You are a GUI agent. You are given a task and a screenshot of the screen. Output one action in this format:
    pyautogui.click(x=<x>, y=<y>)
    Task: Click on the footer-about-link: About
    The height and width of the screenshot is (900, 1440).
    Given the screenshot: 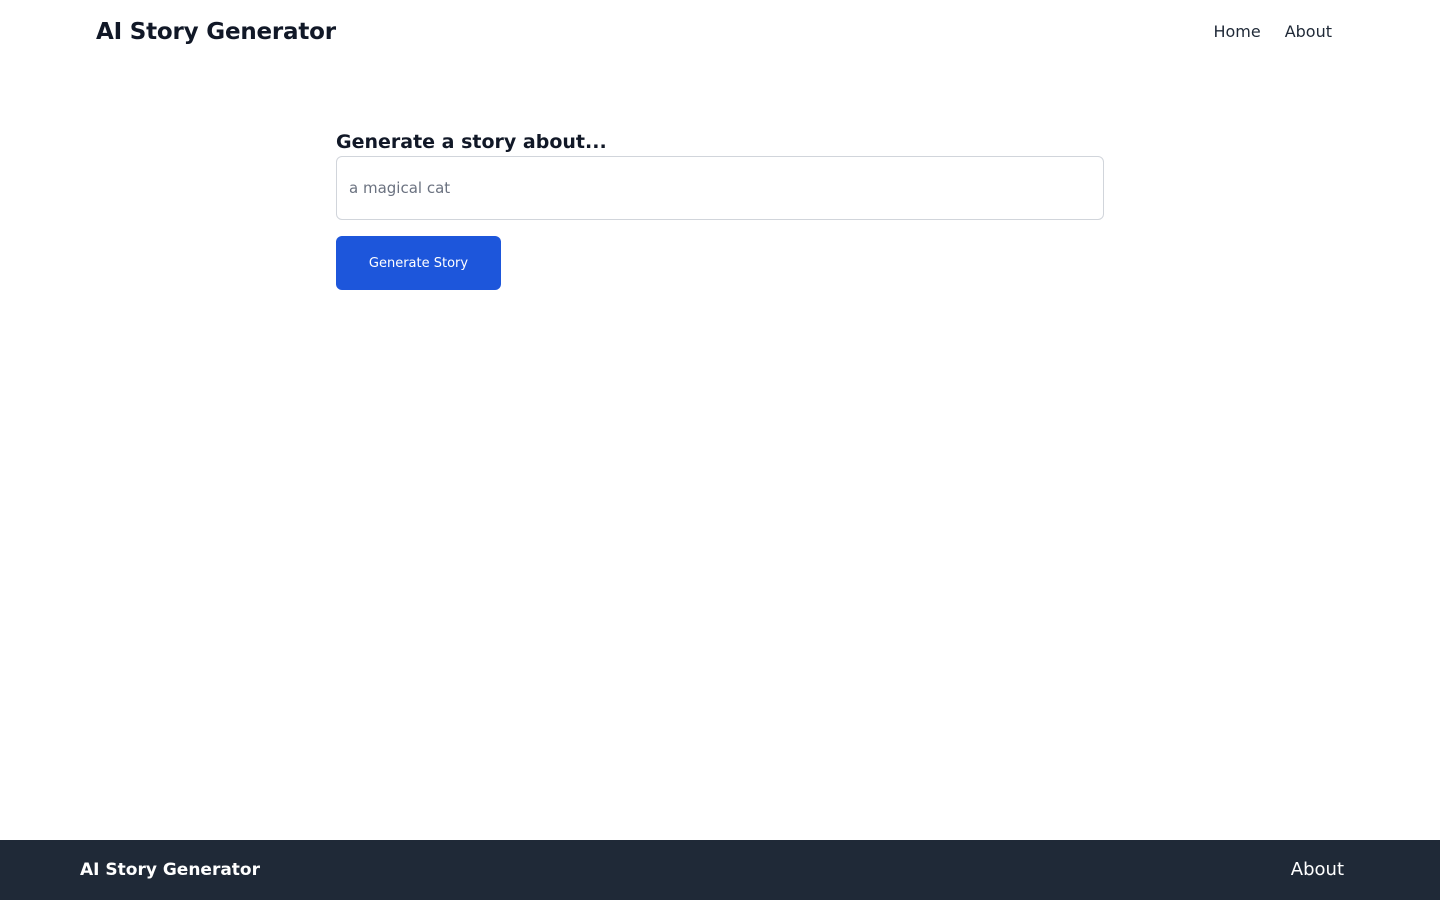 What is the action you would take?
    pyautogui.click(x=1317, y=870)
    